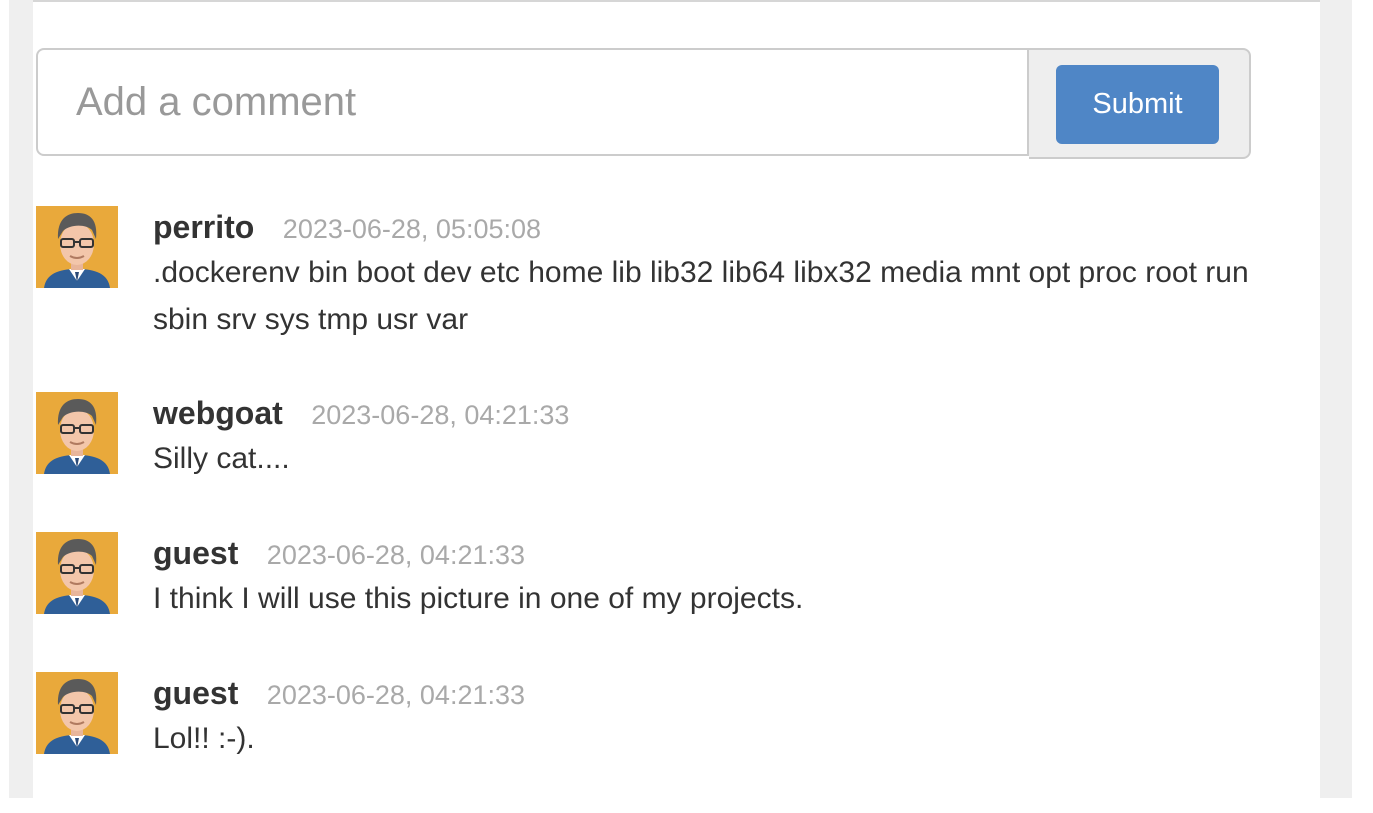  Describe the element at coordinates (204, 738) in the screenshot. I see `comment-text: Lol!! :-).` at that location.